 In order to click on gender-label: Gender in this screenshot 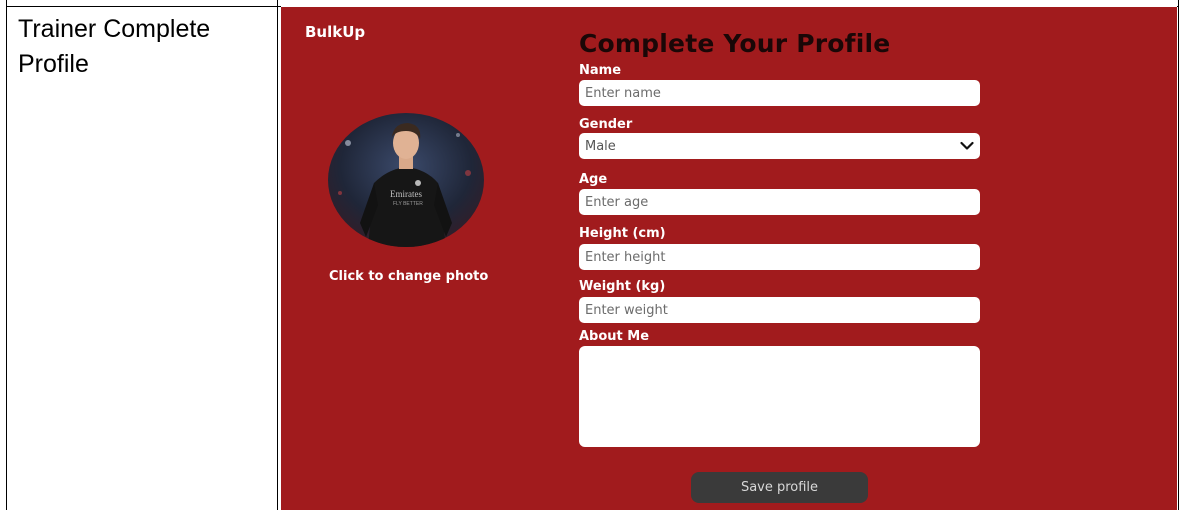, I will do `click(606, 124)`.